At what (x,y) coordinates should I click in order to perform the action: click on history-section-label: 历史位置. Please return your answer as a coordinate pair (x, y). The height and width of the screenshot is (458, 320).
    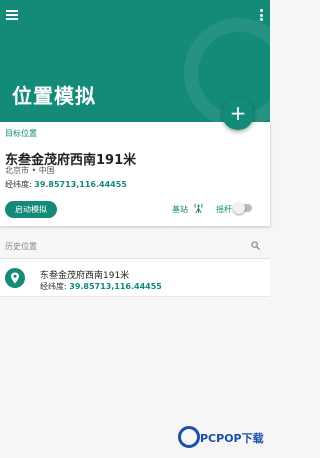
    Looking at the image, I should click on (21, 246).